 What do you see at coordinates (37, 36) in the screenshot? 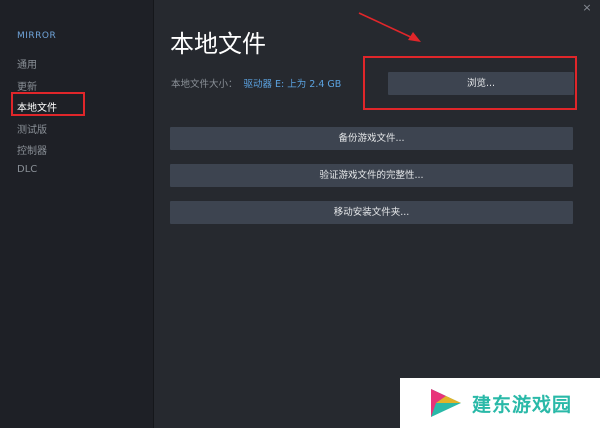
I see `game-title: MIRROR` at bounding box center [37, 36].